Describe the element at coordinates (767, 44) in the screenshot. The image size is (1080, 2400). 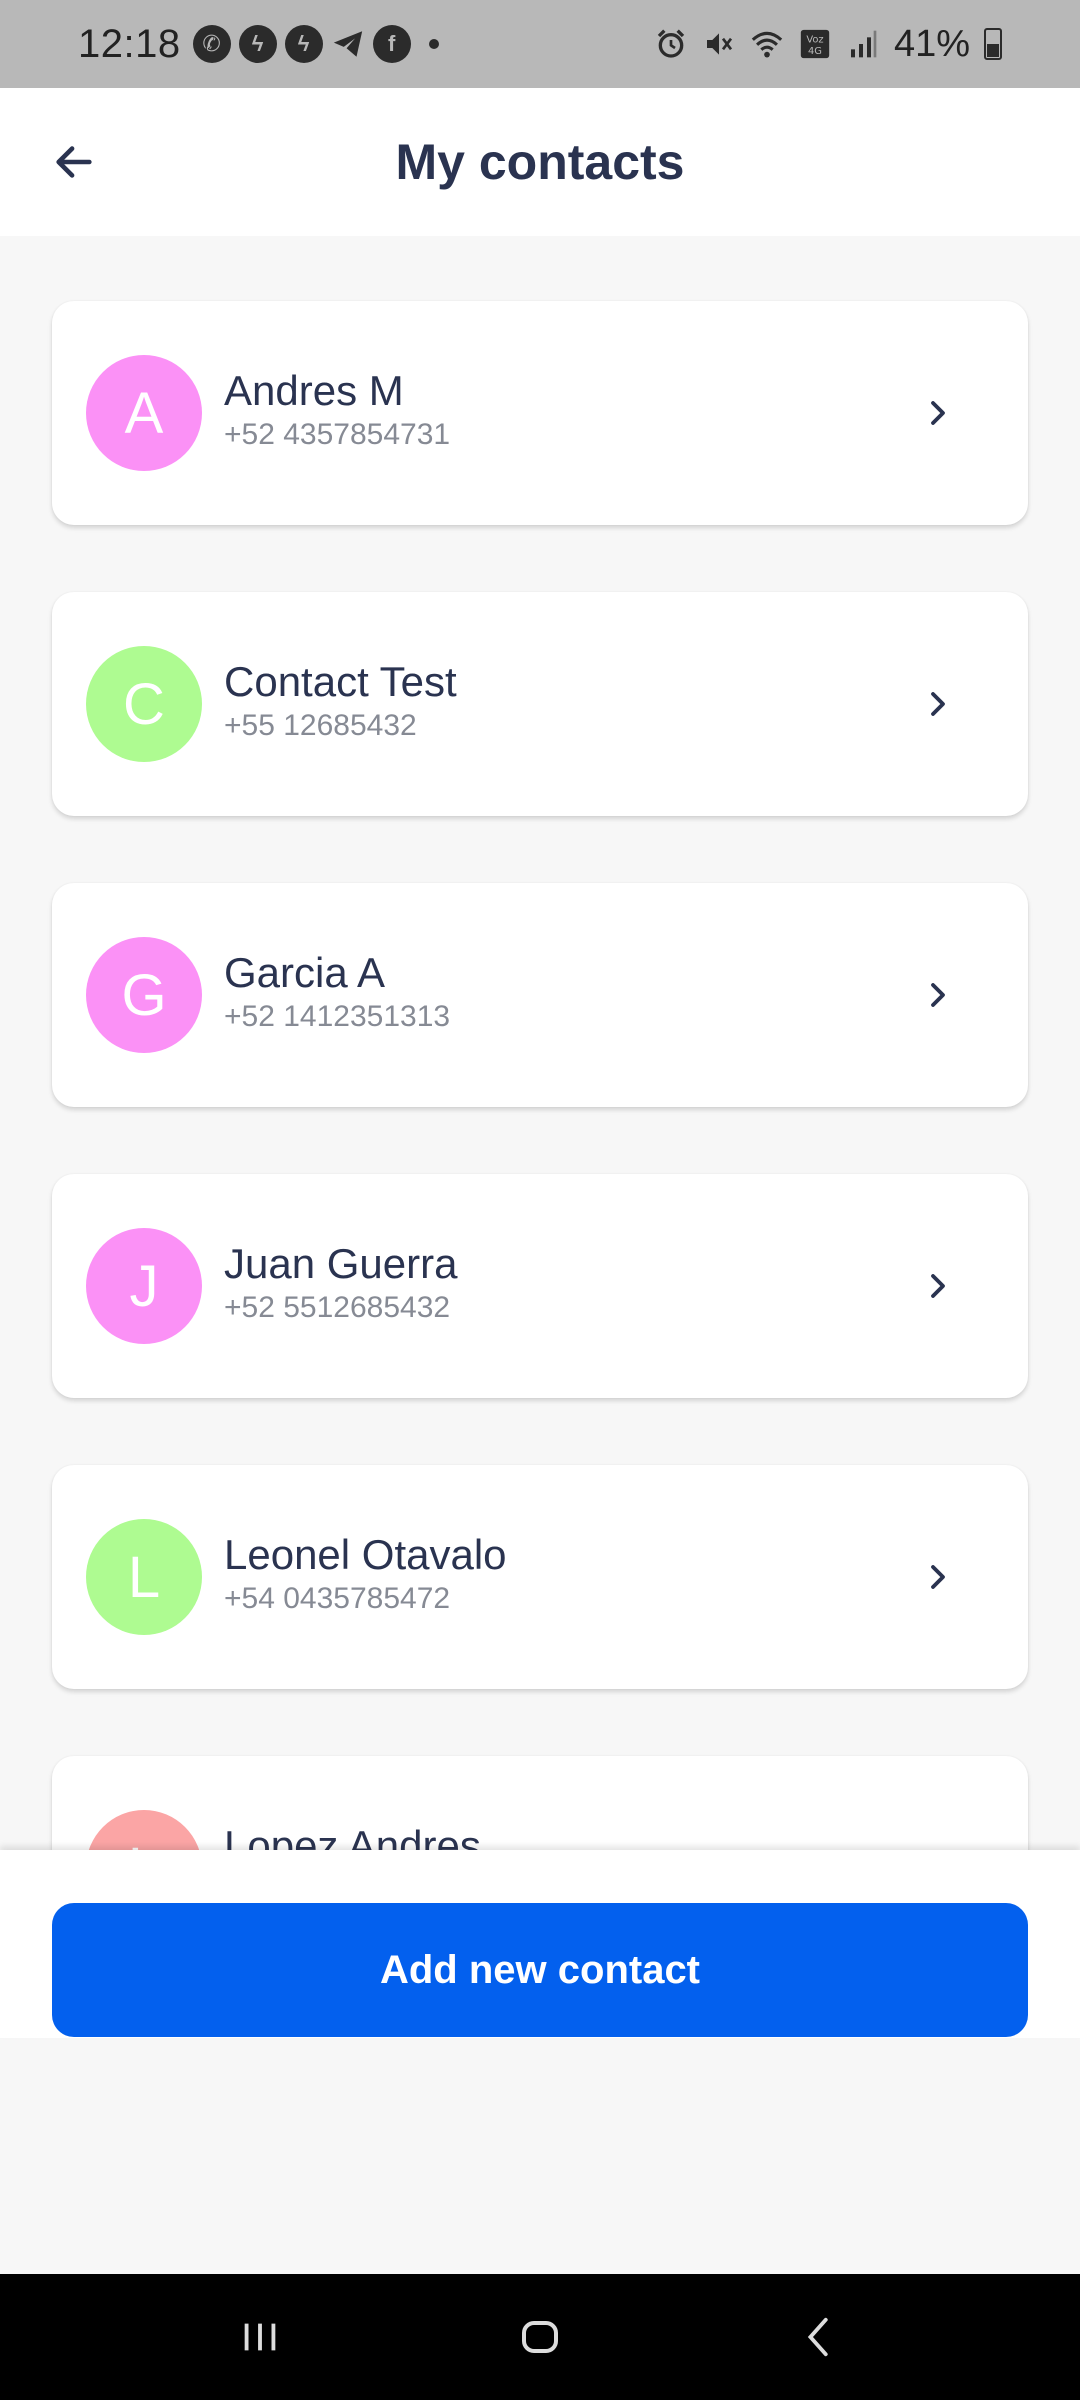
I see `wifi-icon` at that location.